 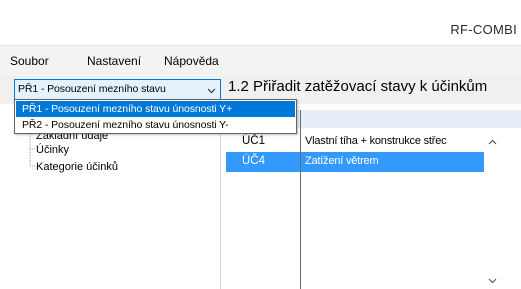 What do you see at coordinates (191, 61) in the screenshot?
I see `menu-napoveda: Nápověda` at bounding box center [191, 61].